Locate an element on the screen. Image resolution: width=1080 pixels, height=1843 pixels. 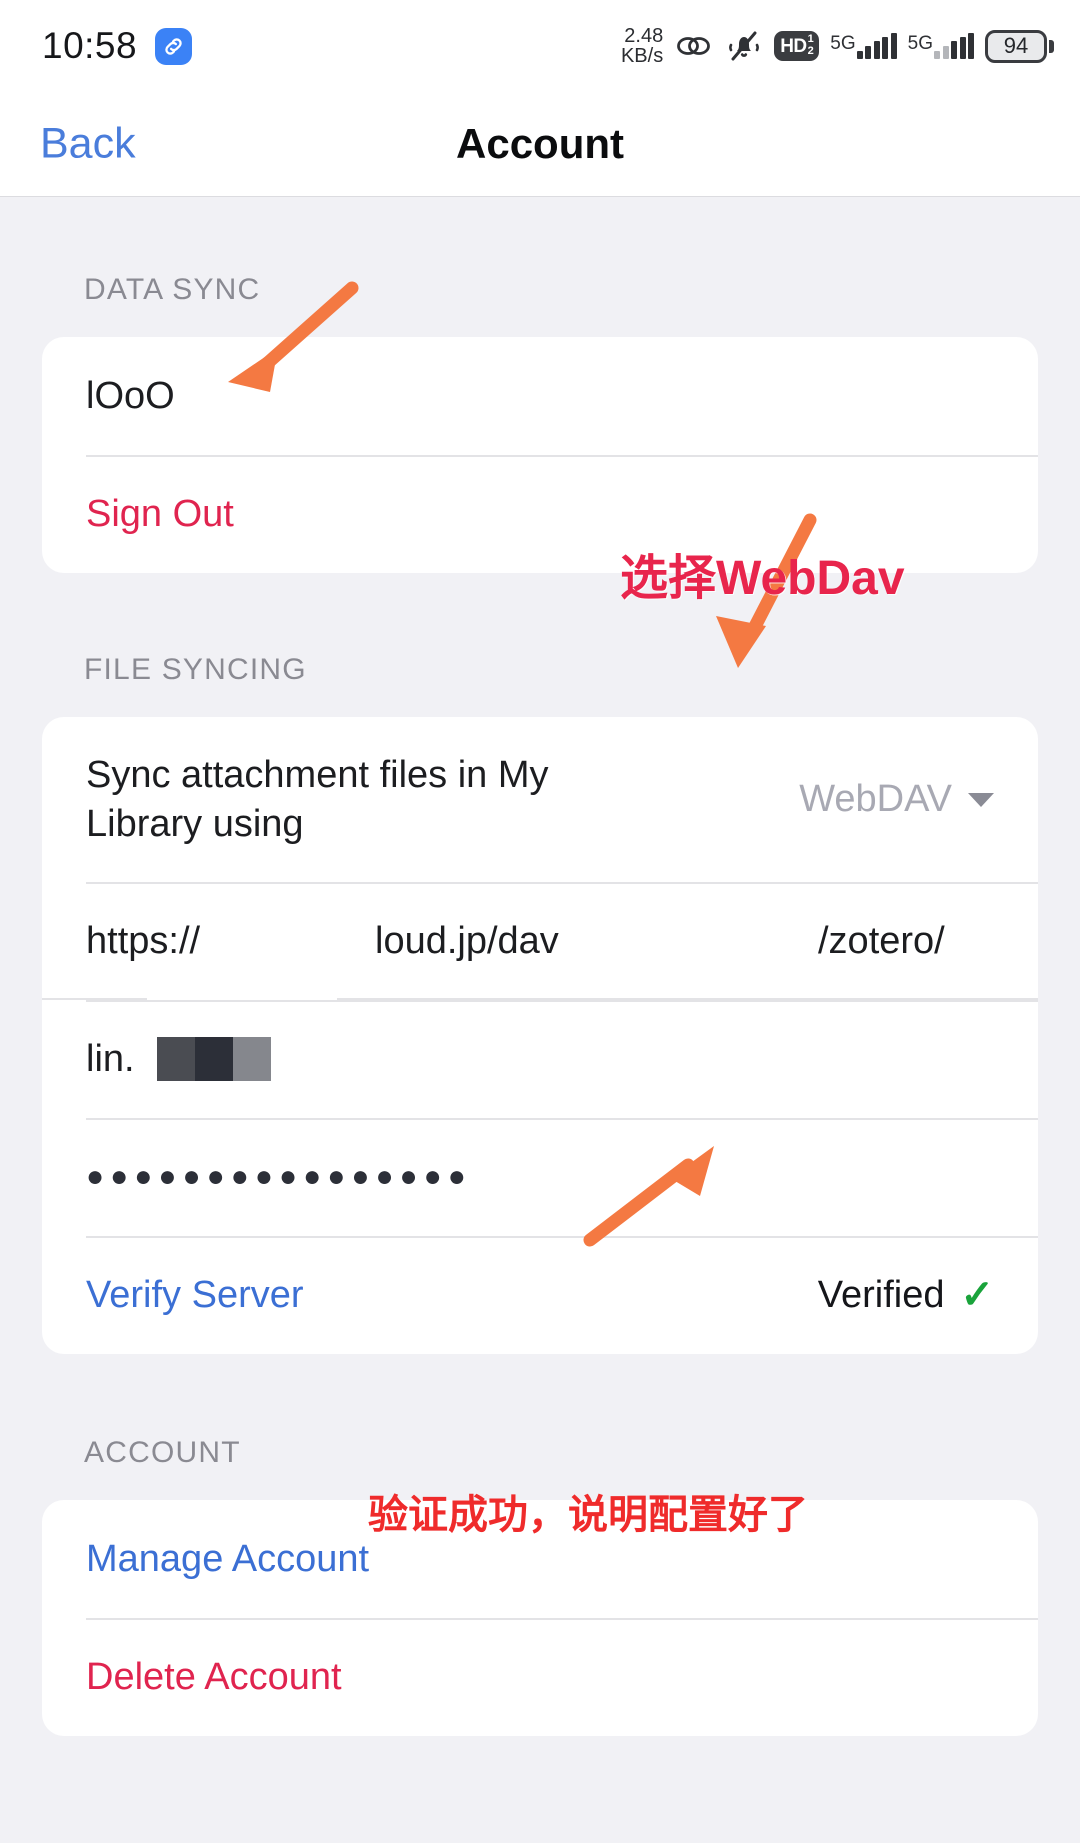
link-icon is located at coordinates (694, 46).